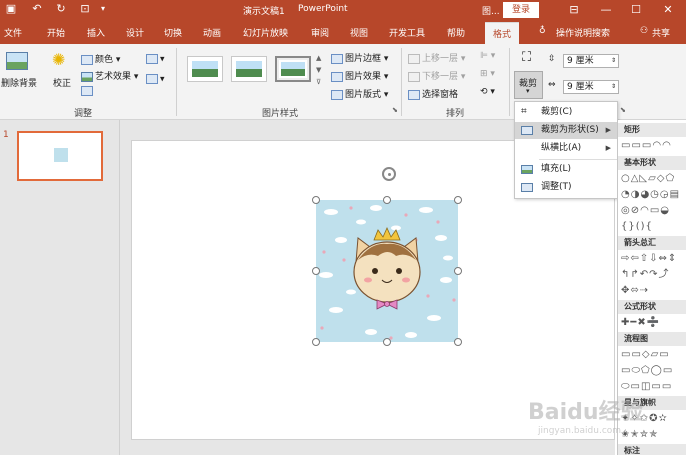 This screenshot has height=455, width=686. I want to click on reset-picture-icon: ▾, so click(155, 79).